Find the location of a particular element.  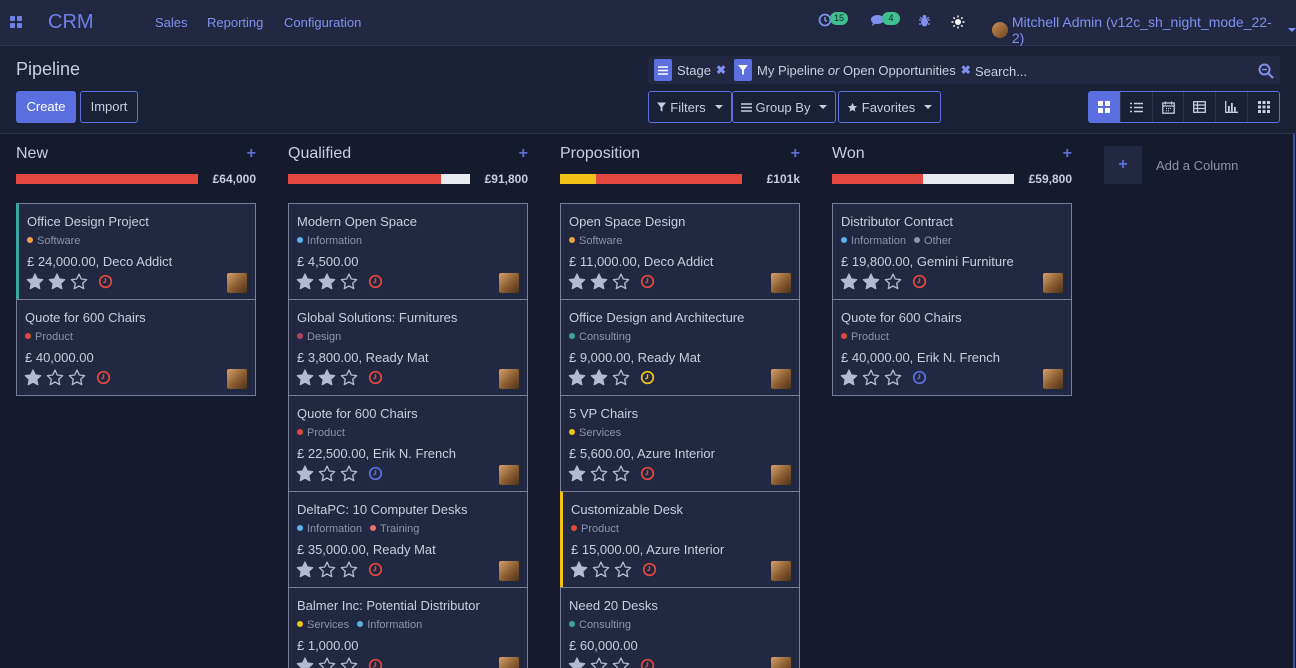

graph-view-button is located at coordinates (1232, 107).